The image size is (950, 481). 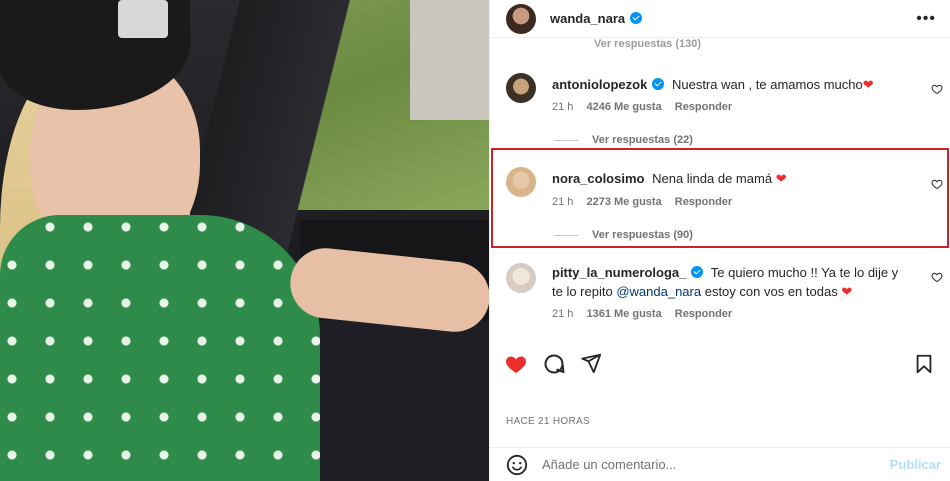 What do you see at coordinates (517, 465) in the screenshot?
I see `smiley-icon` at bounding box center [517, 465].